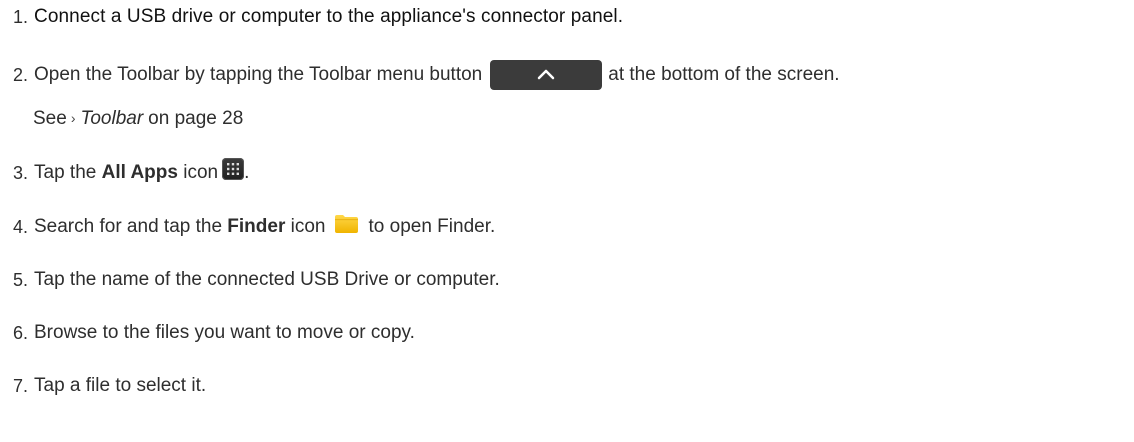 Image resolution: width=1134 pixels, height=442 pixels. What do you see at coordinates (68, 172) in the screenshot?
I see `step-text: Tap the` at bounding box center [68, 172].